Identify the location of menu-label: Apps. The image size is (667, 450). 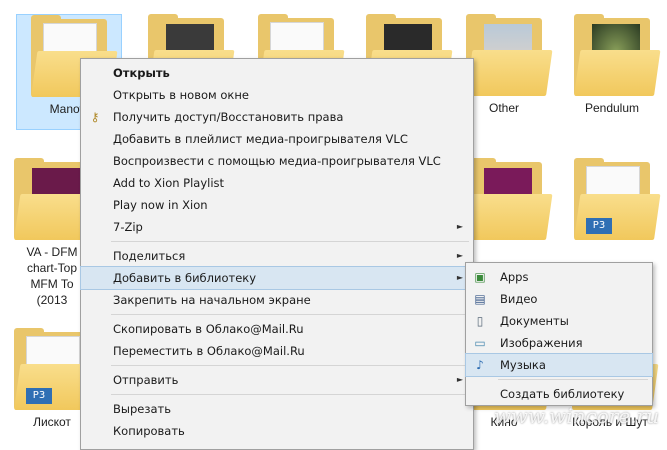
(514, 277).